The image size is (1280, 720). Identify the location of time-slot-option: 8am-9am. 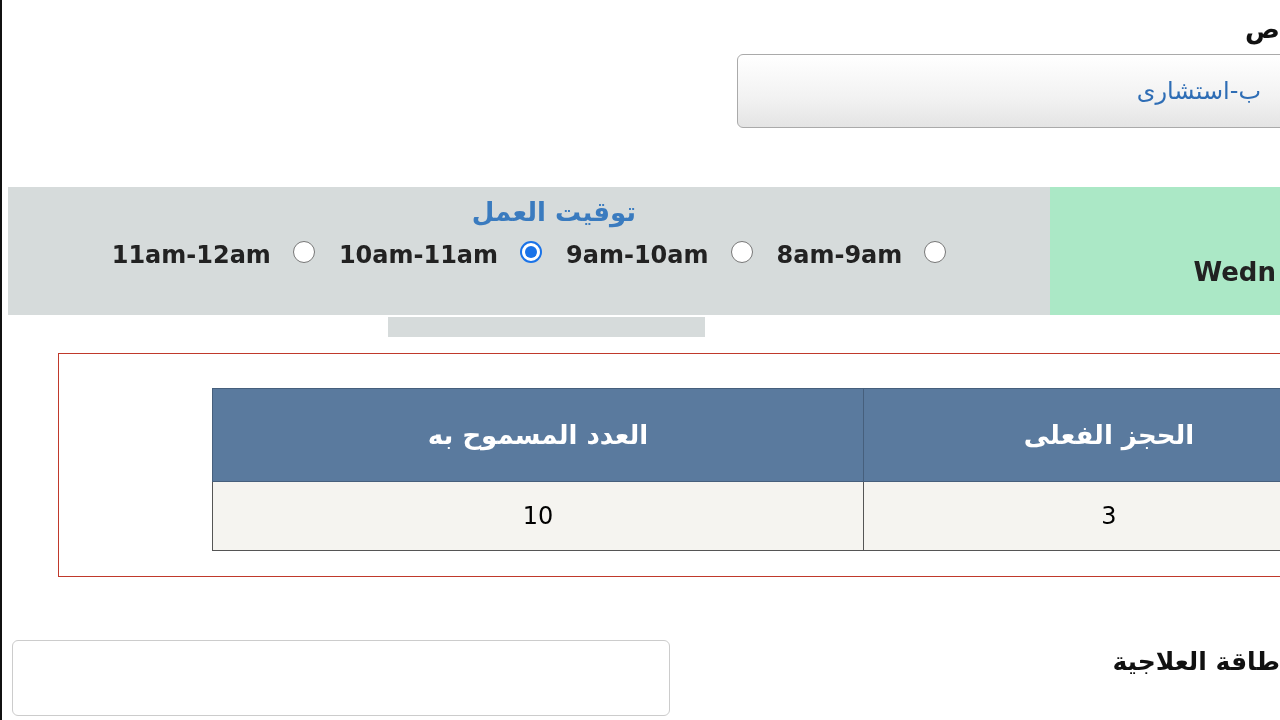
(861, 255).